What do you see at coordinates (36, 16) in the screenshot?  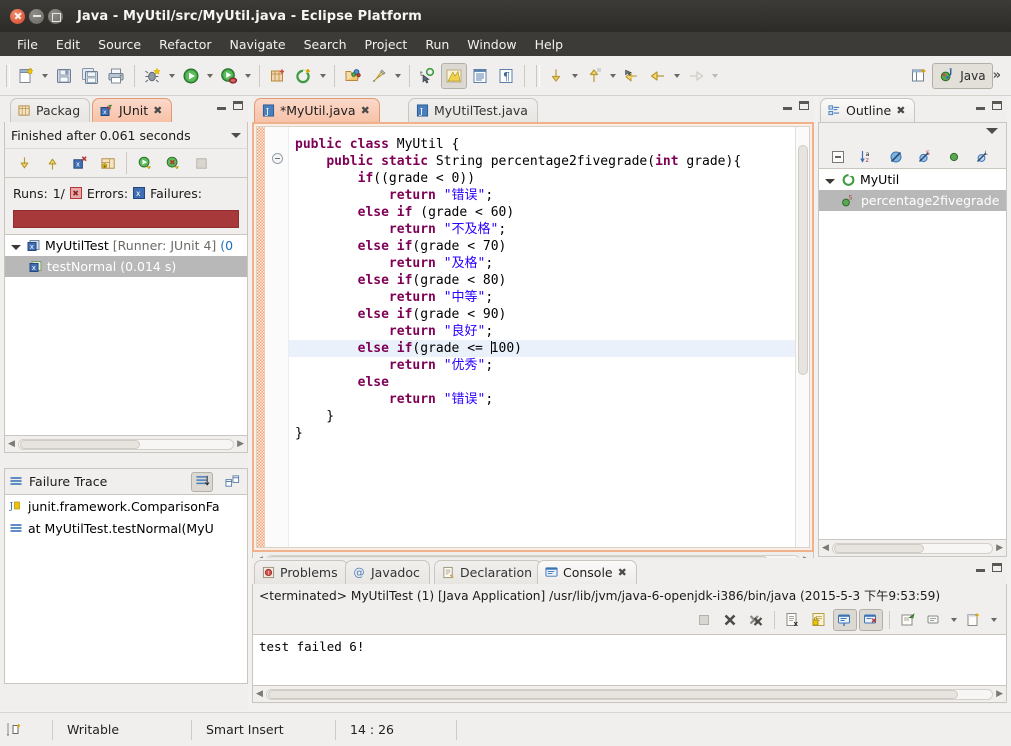 I see `minimize-window-button` at bounding box center [36, 16].